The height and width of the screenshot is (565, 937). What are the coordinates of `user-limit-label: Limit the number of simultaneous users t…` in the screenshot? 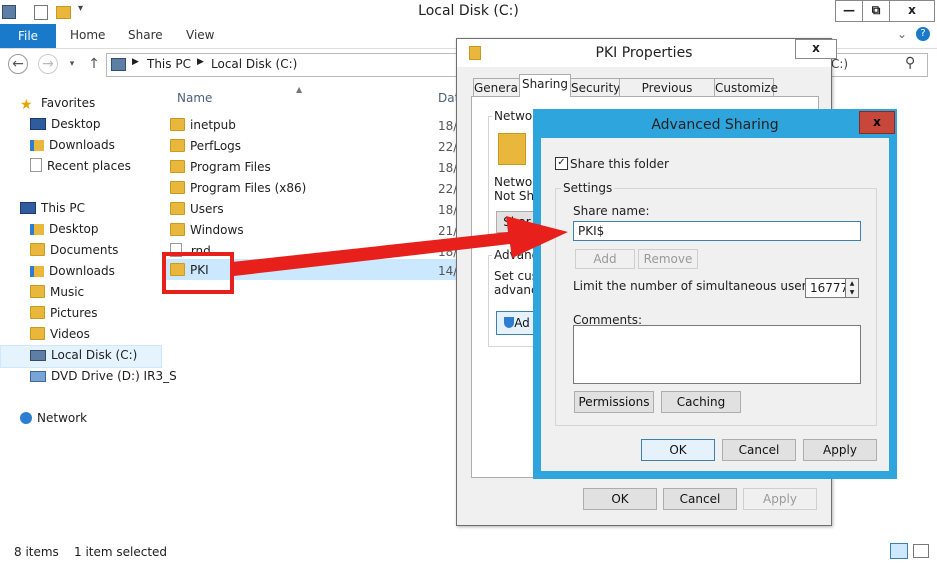 It's located at (703, 286).